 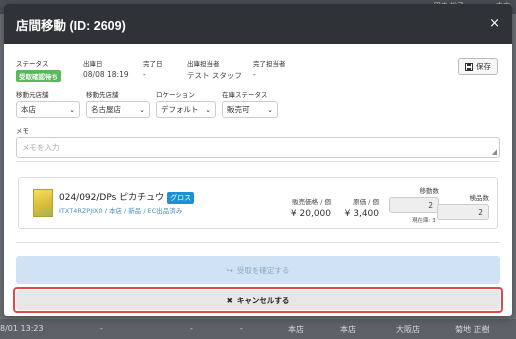 What do you see at coordinates (41, 147) in the screenshot?
I see `memo-placeholder: メモを入力` at bounding box center [41, 147].